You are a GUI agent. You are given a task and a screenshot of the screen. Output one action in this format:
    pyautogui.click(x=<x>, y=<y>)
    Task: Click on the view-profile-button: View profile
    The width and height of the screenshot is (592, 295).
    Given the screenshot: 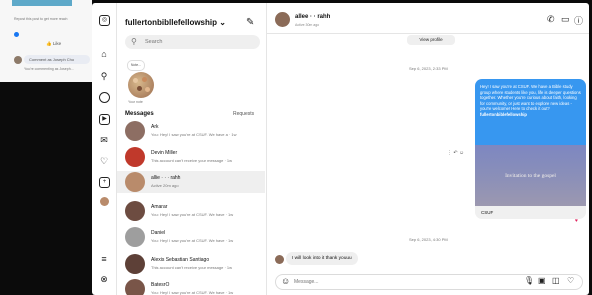 What is the action you would take?
    pyautogui.click(x=431, y=40)
    